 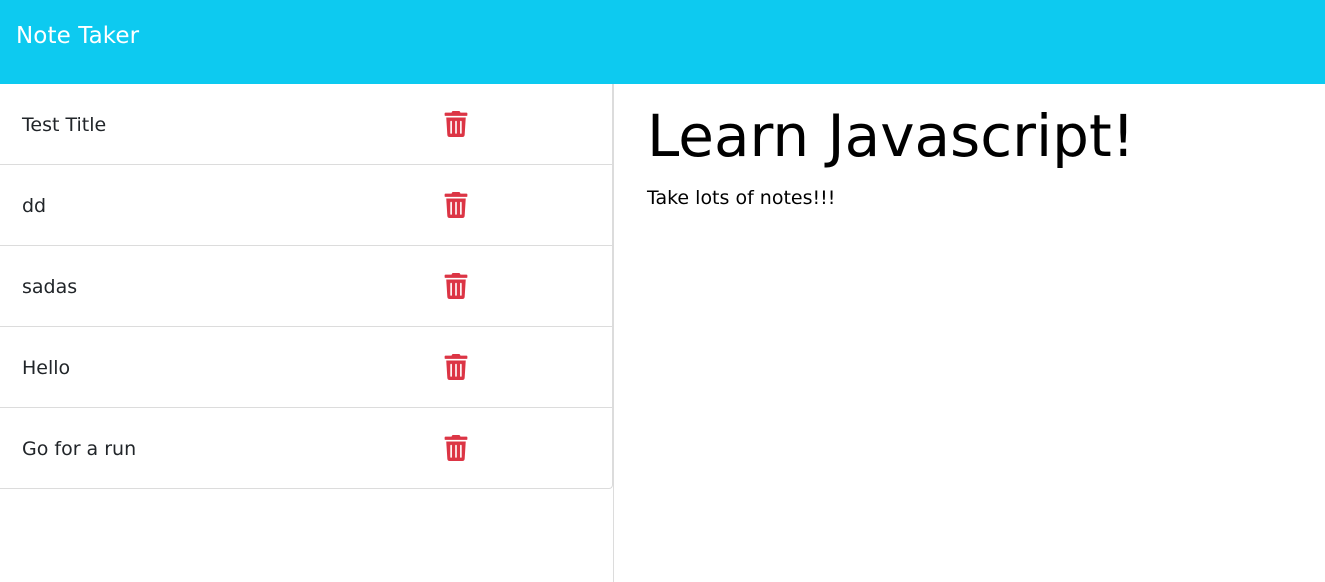 I want to click on note-title: Hello, so click(x=46, y=368).